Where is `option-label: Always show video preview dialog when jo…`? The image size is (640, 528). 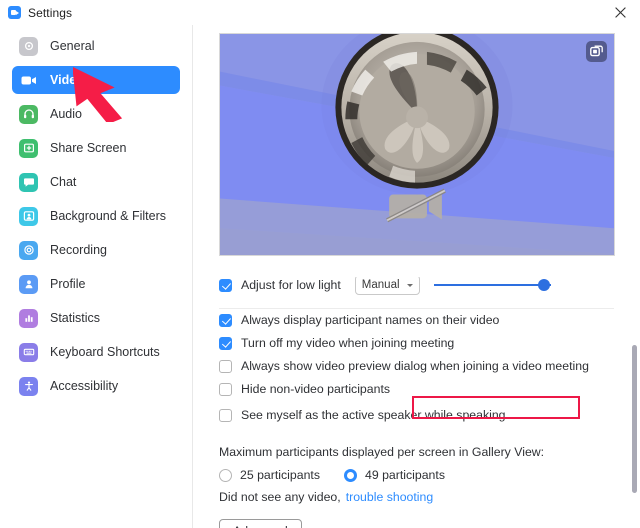 option-label: Always show video preview dialog when jo… is located at coordinates (415, 366).